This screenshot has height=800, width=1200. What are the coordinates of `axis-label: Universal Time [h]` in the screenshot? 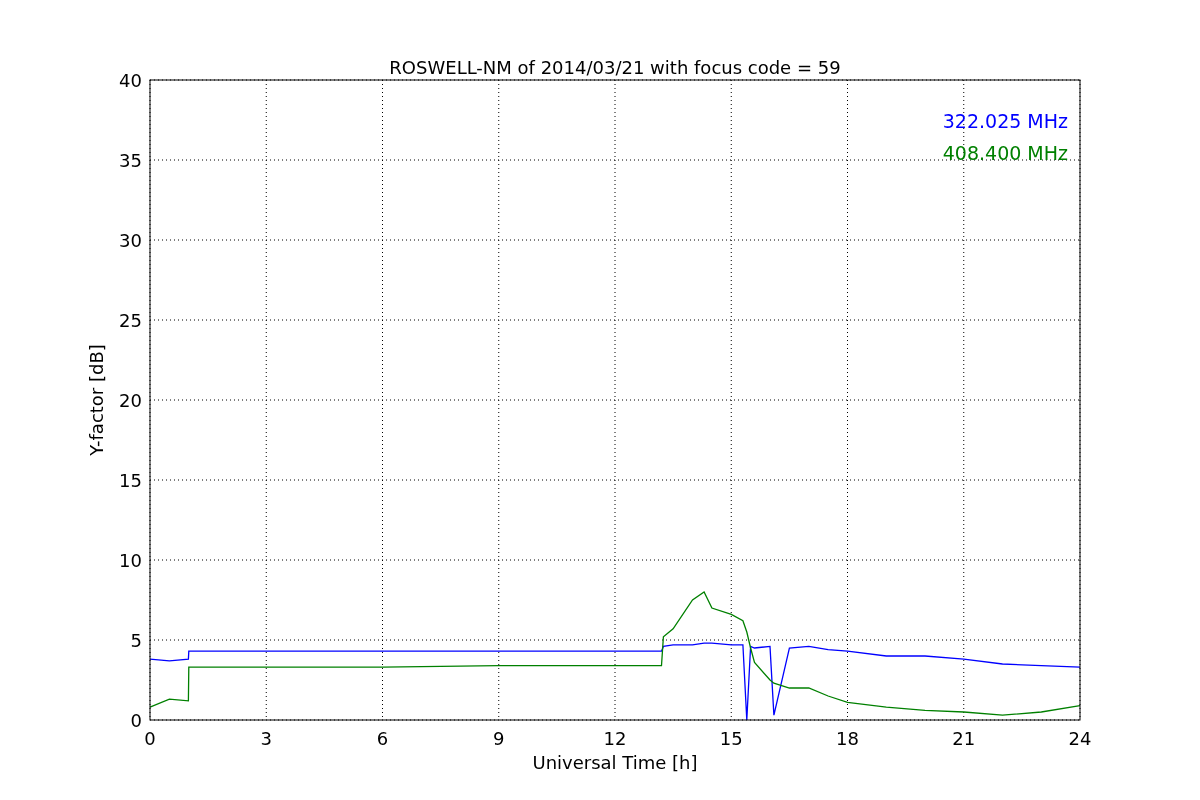 It's located at (615, 762).